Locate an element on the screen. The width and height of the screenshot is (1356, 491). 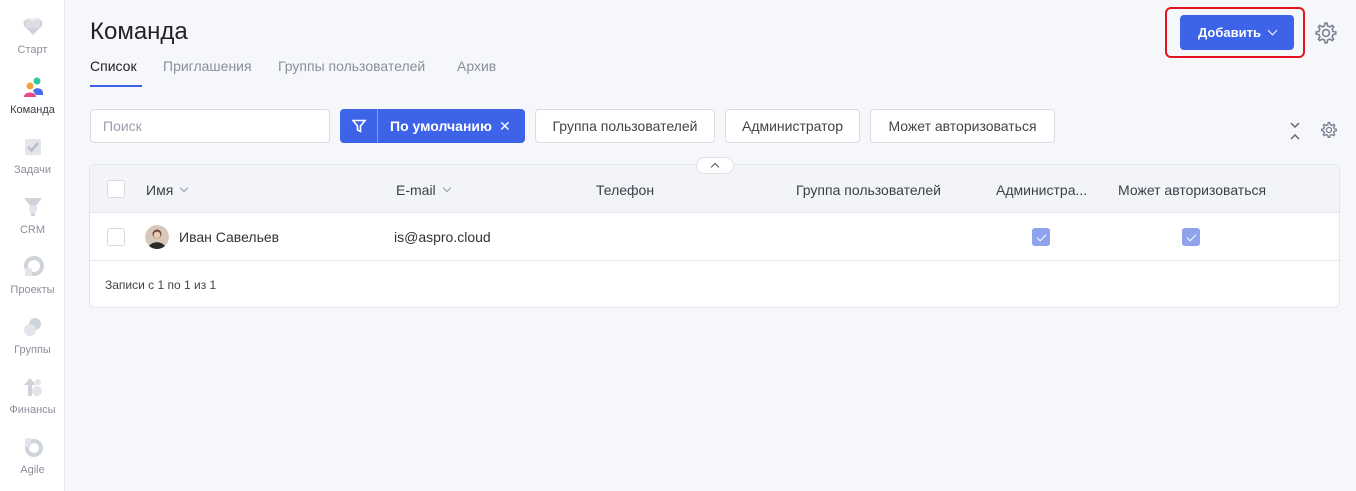
avatar is located at coordinates (157, 237).